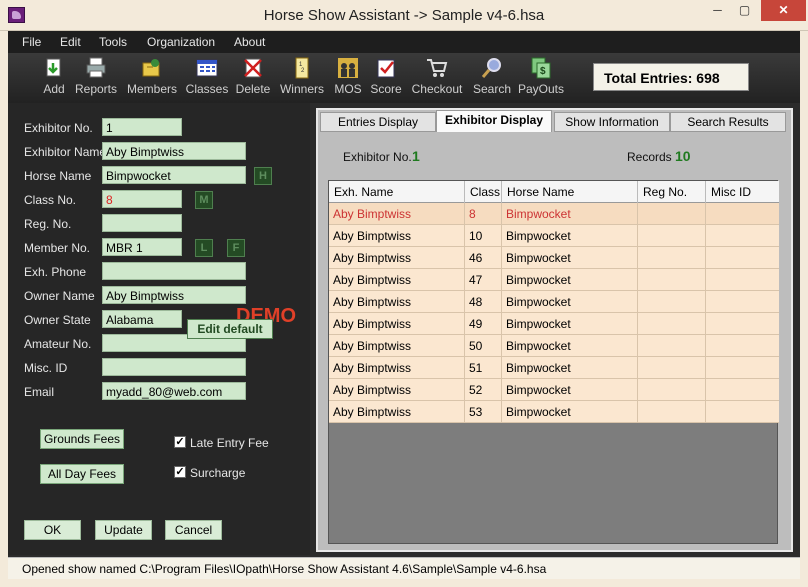  What do you see at coordinates (151, 89) in the screenshot?
I see `members-label: Members` at bounding box center [151, 89].